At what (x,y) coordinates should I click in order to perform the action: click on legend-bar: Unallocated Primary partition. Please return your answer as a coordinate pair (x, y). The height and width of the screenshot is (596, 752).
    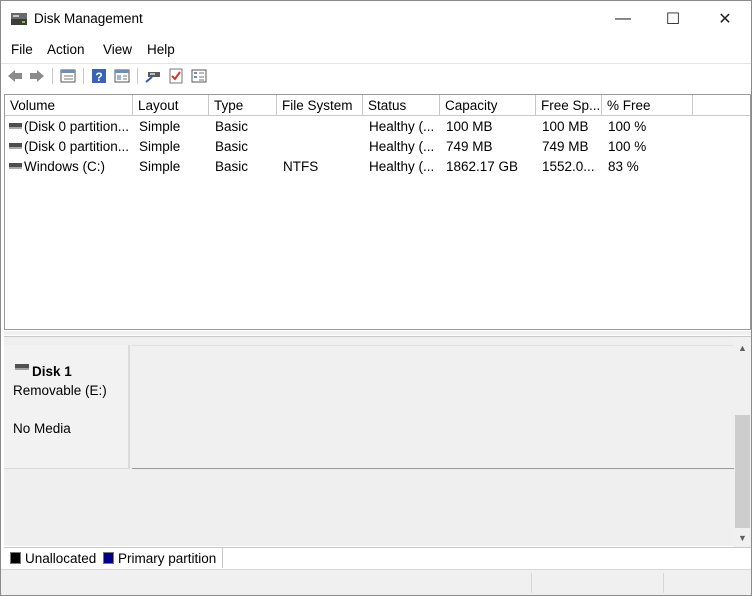
    Looking at the image, I should click on (377, 557).